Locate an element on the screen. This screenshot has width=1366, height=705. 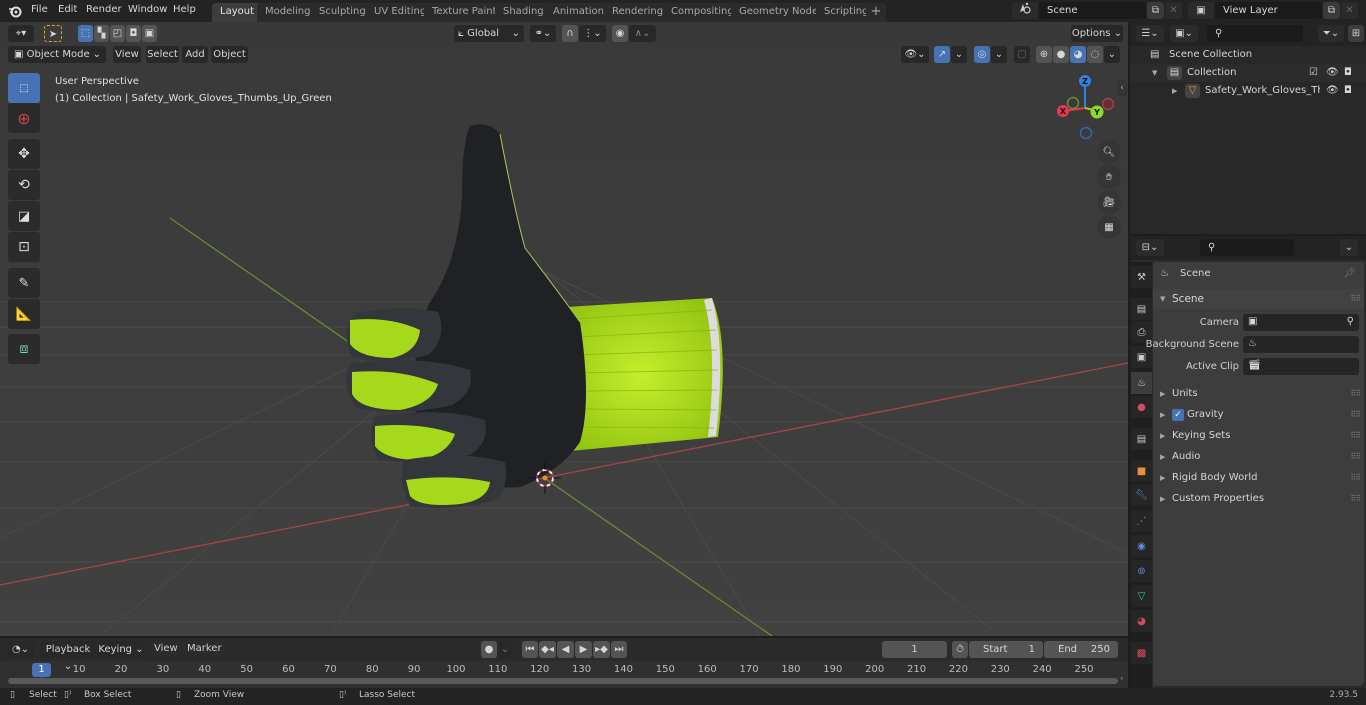
eyedropper-icon: ⚲ is located at coordinates (1350, 322).